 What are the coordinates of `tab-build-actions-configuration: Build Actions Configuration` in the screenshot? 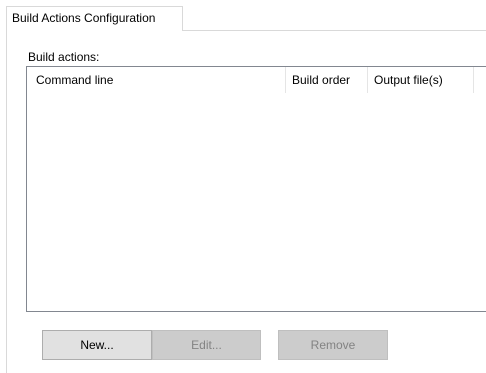 It's located at (94, 18).